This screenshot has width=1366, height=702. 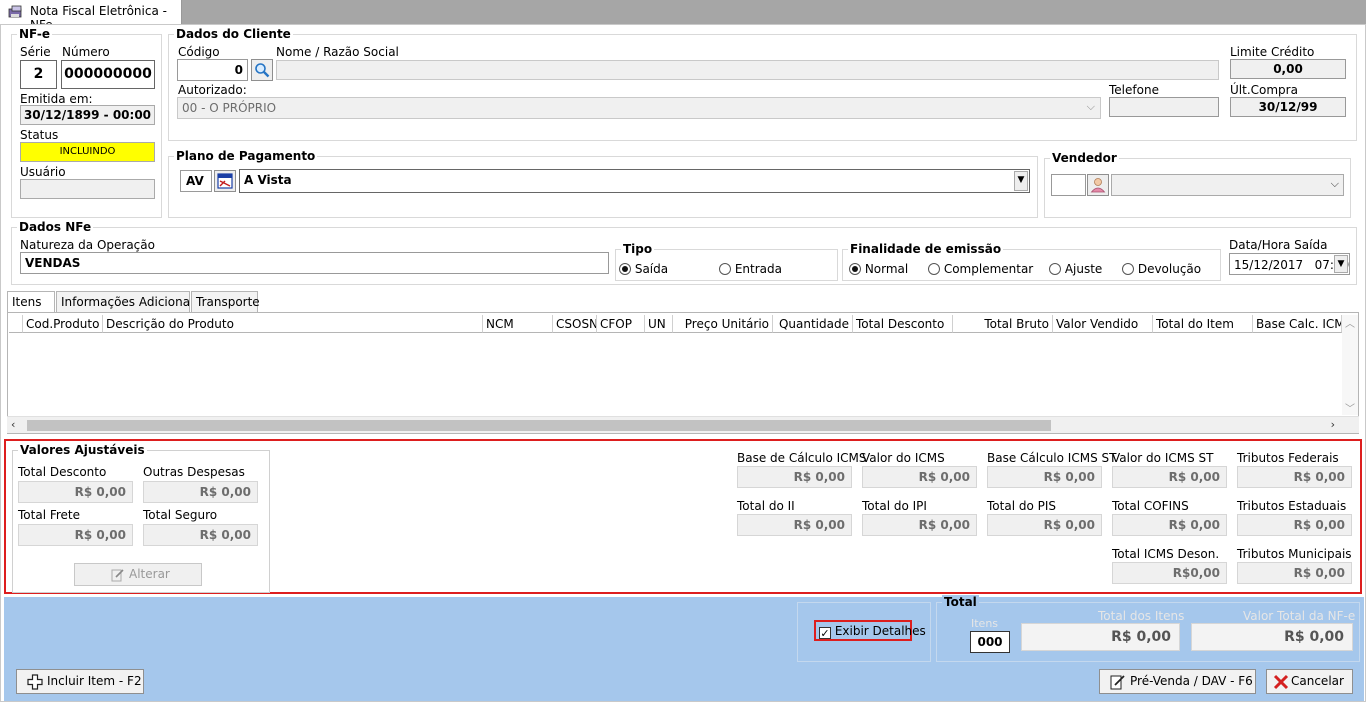 What do you see at coordinates (15, 11) in the screenshot?
I see `app-icon` at bounding box center [15, 11].